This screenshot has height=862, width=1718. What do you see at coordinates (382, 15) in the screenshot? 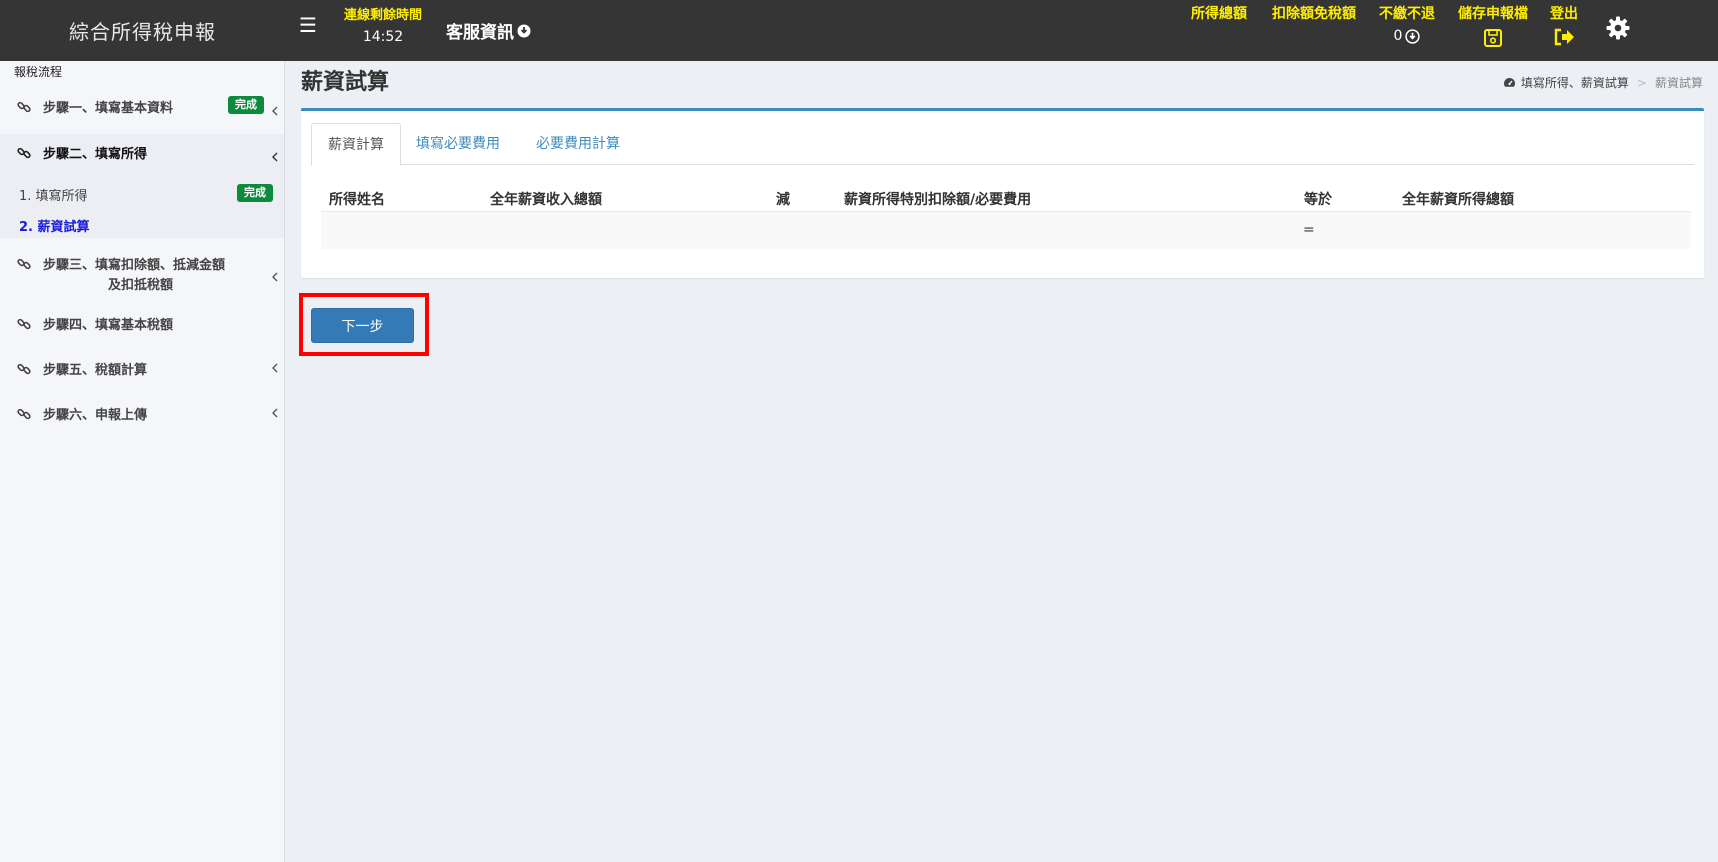
I see `timer-label: 連線剩餘時間` at bounding box center [382, 15].